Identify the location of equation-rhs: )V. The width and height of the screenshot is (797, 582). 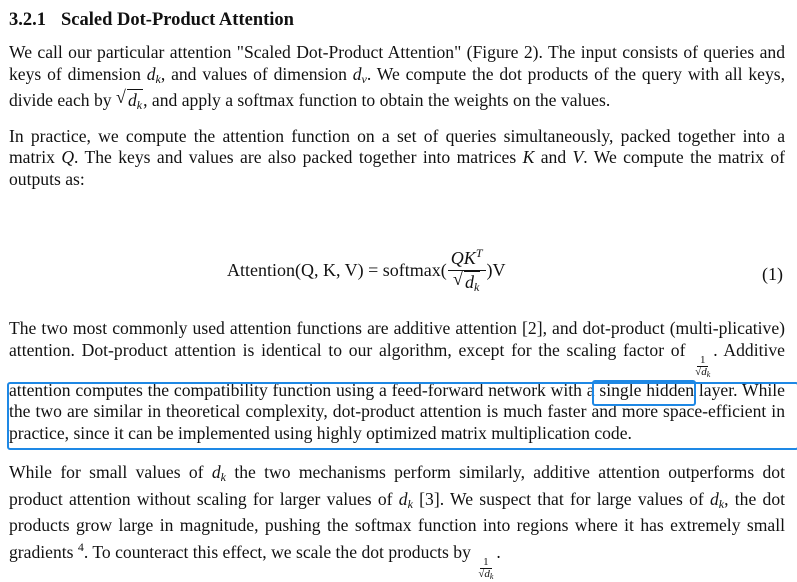
(496, 270).